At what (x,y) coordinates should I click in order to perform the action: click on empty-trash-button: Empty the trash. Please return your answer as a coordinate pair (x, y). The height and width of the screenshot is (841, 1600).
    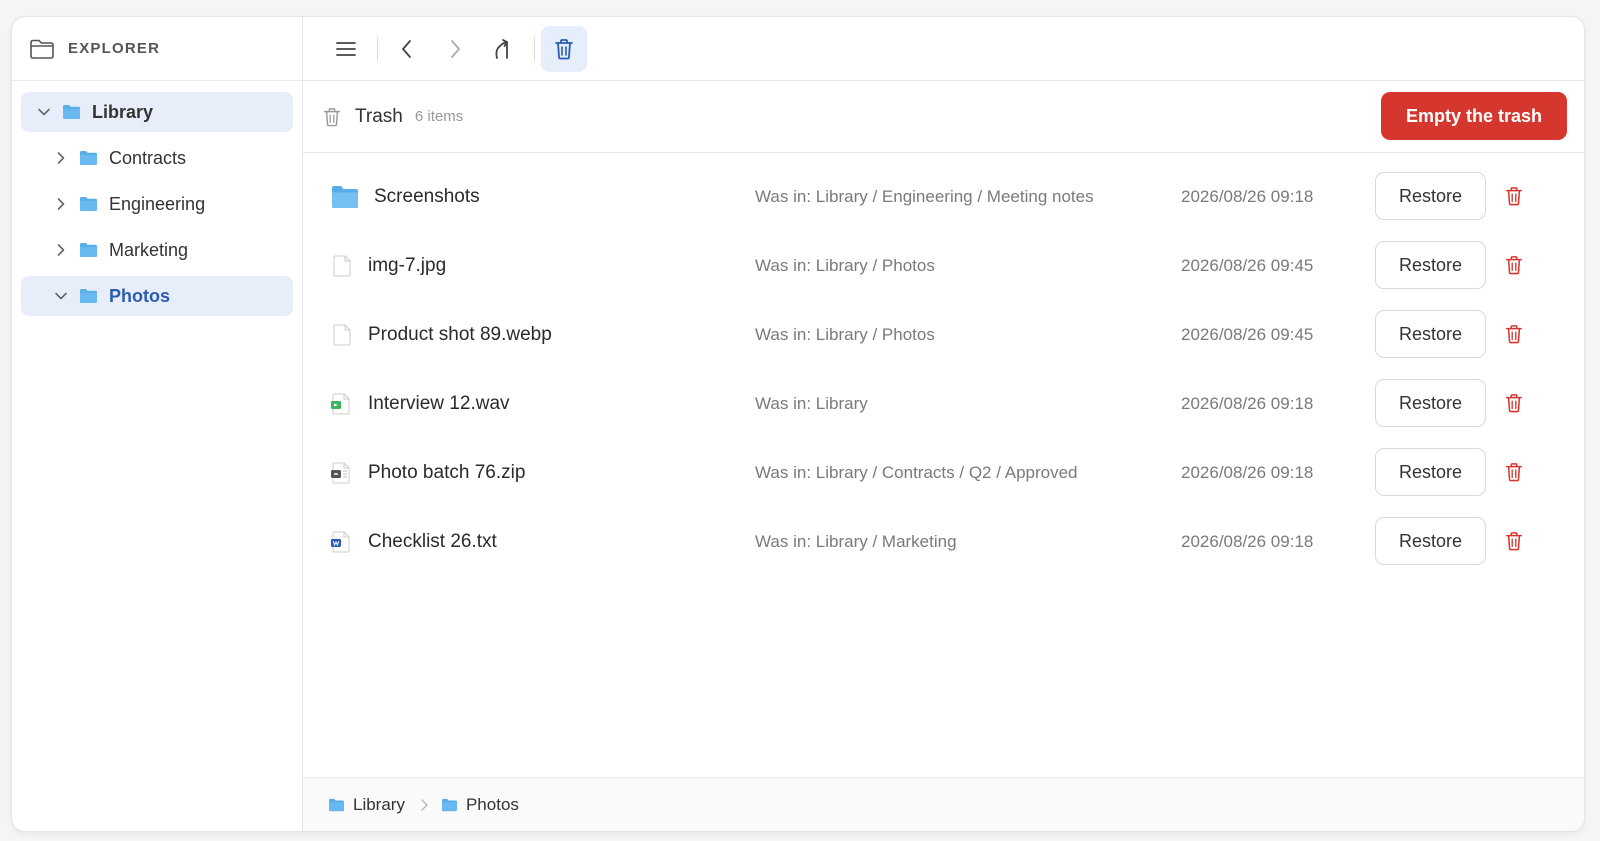
    Looking at the image, I should click on (1474, 116).